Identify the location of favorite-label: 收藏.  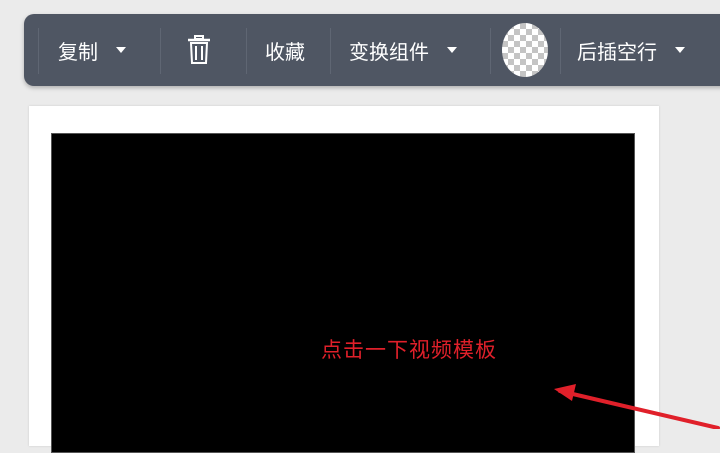
(285, 51).